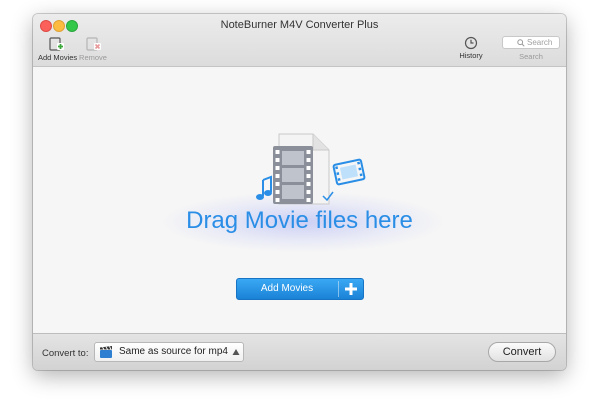 This screenshot has width=600, height=418. Describe the element at coordinates (338, 289) in the screenshot. I see `button-separator` at that location.